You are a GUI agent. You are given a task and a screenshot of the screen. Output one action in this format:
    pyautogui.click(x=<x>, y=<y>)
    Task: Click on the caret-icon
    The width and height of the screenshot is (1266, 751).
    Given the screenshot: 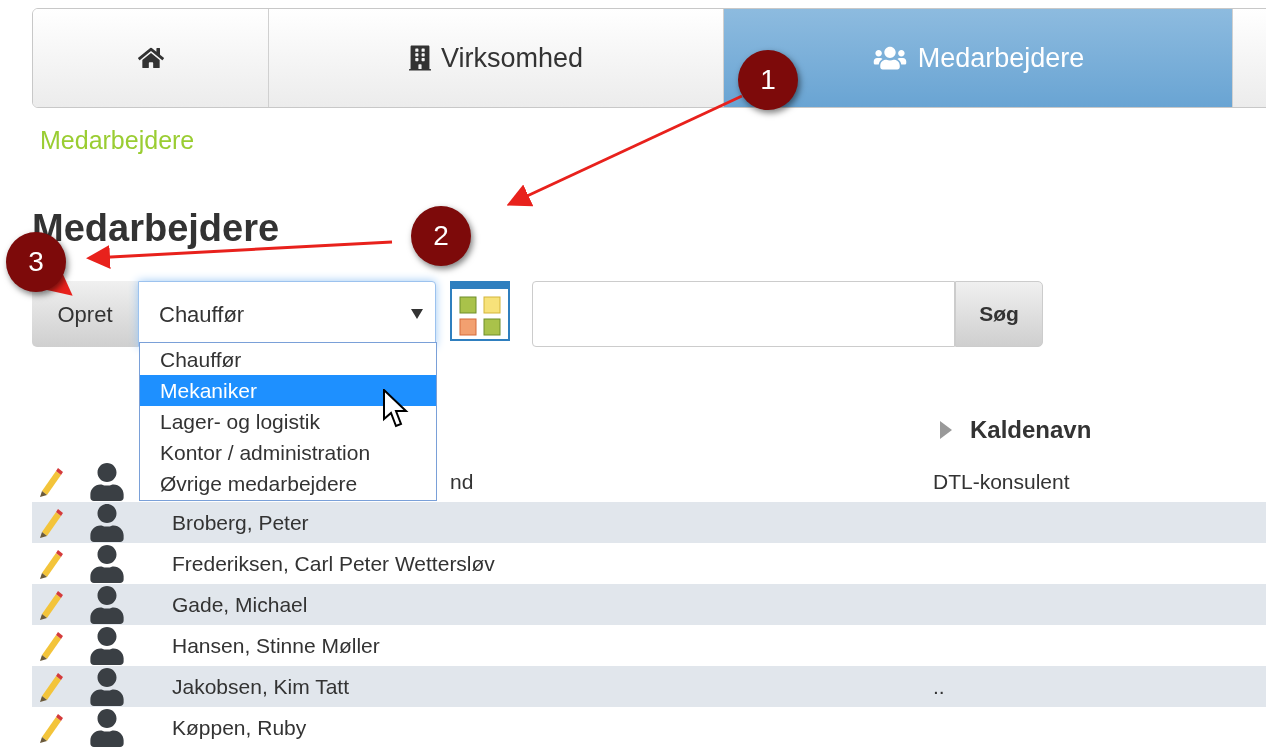 What is the action you would take?
    pyautogui.click(x=417, y=314)
    